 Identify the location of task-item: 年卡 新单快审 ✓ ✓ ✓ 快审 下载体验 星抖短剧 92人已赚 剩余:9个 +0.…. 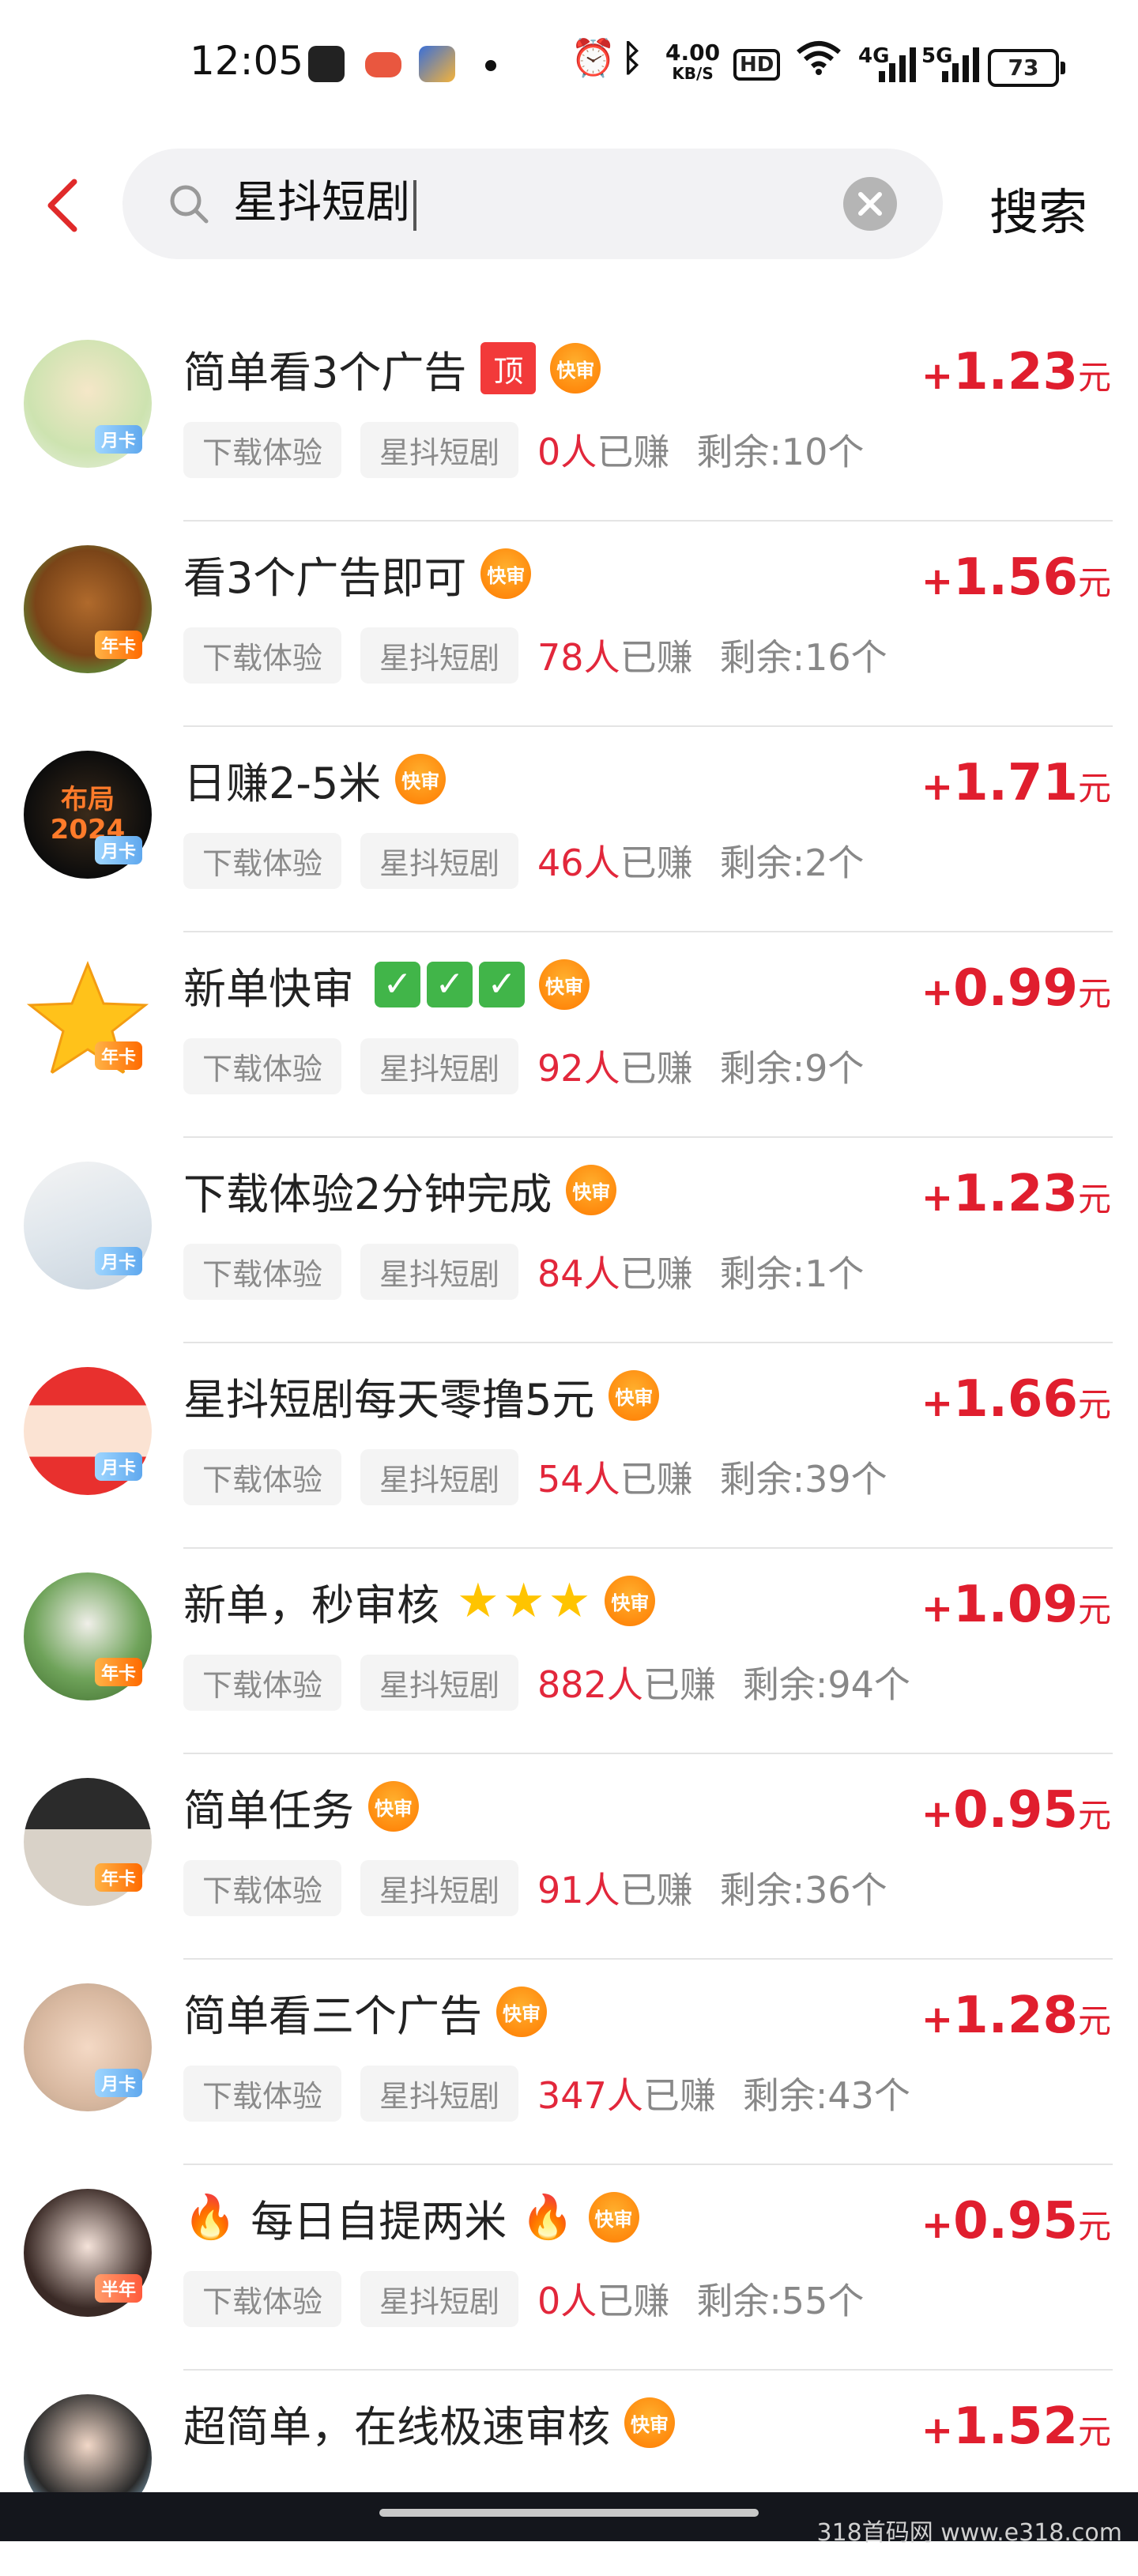
(569, 1035).